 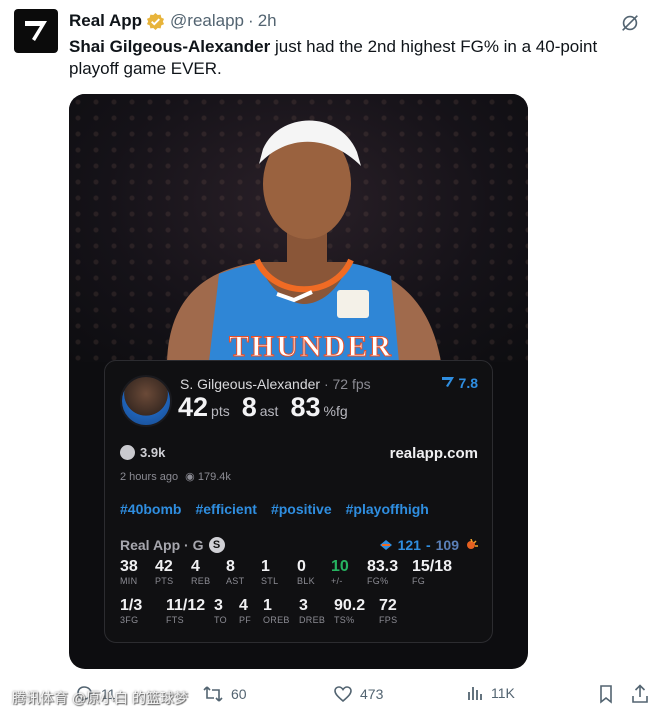 I want to click on stat-cell: 8 AST, so click(x=235, y=572).